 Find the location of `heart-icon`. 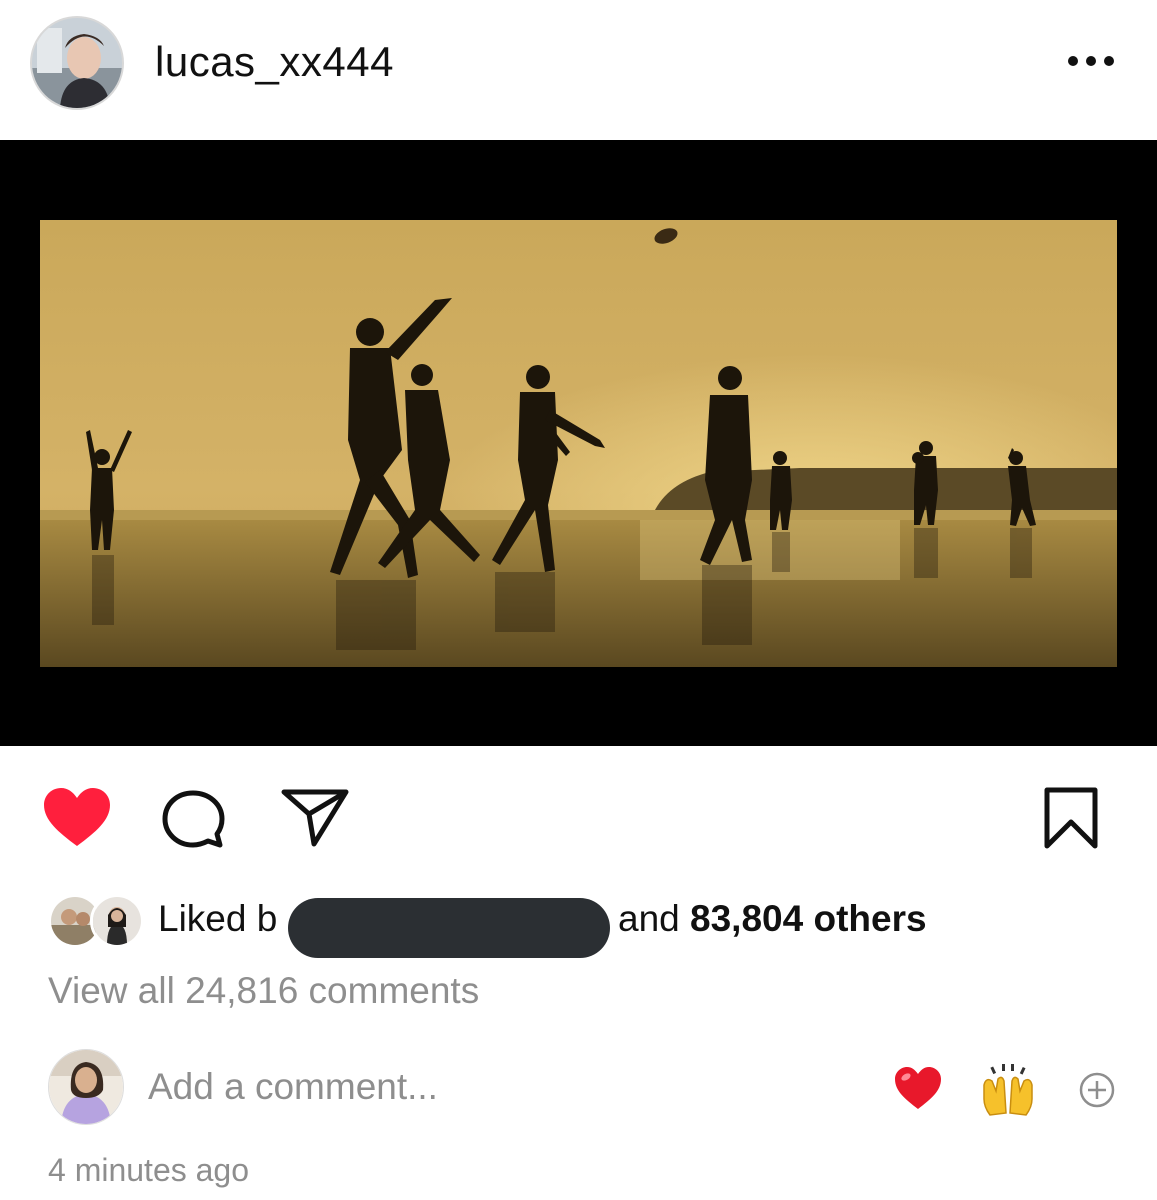

heart-icon is located at coordinates (77, 819).